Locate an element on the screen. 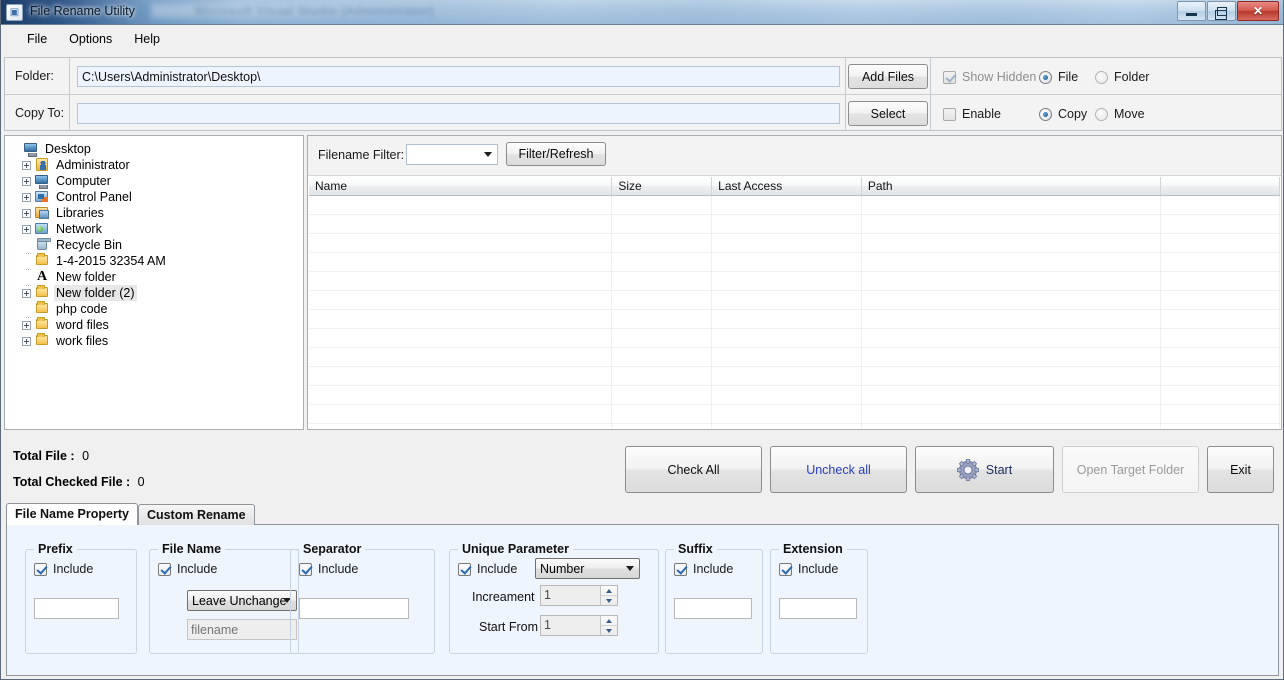  increment-down-button is located at coordinates (609, 600).